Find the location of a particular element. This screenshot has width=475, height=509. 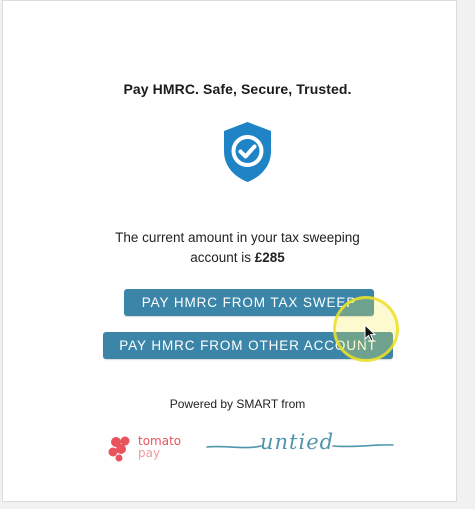

powered-by-text: Powered by SMART from is located at coordinates (237, 404).